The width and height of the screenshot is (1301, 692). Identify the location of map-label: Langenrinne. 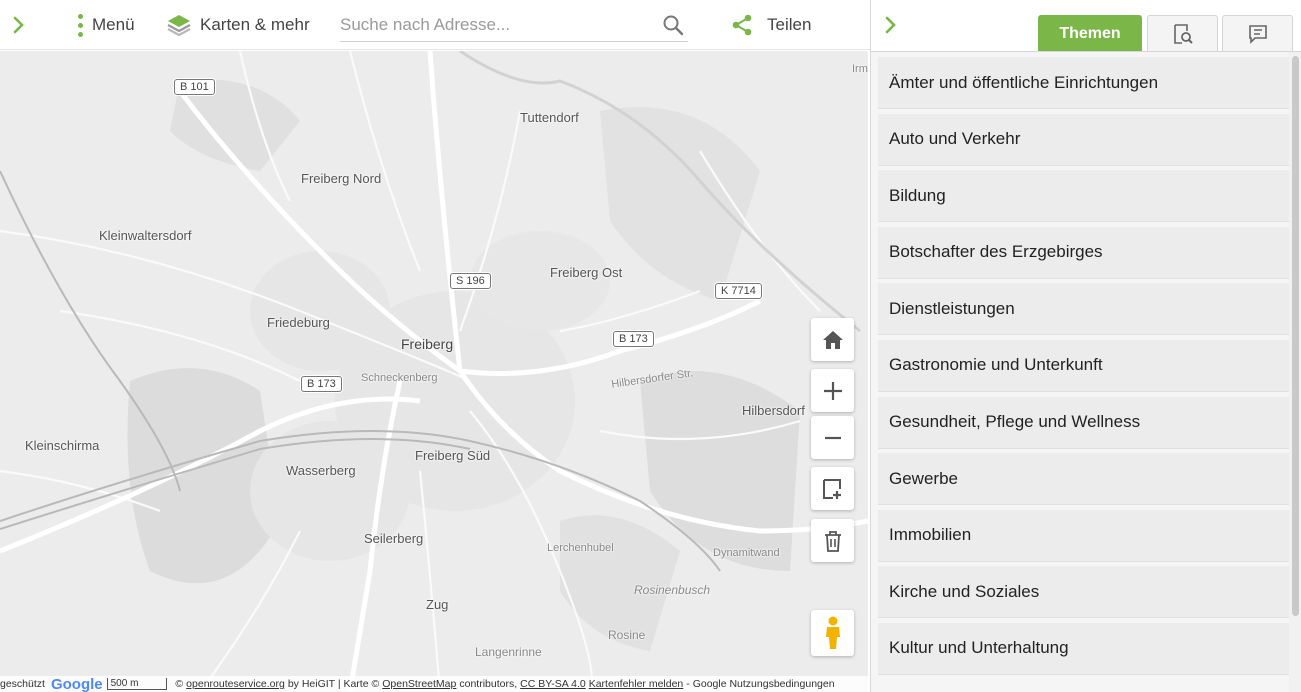
(508, 652).